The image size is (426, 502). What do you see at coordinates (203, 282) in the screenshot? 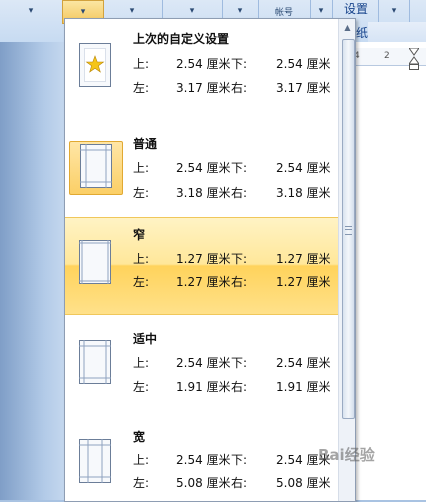
I see `value-left: 1.27 厘米` at bounding box center [203, 282].